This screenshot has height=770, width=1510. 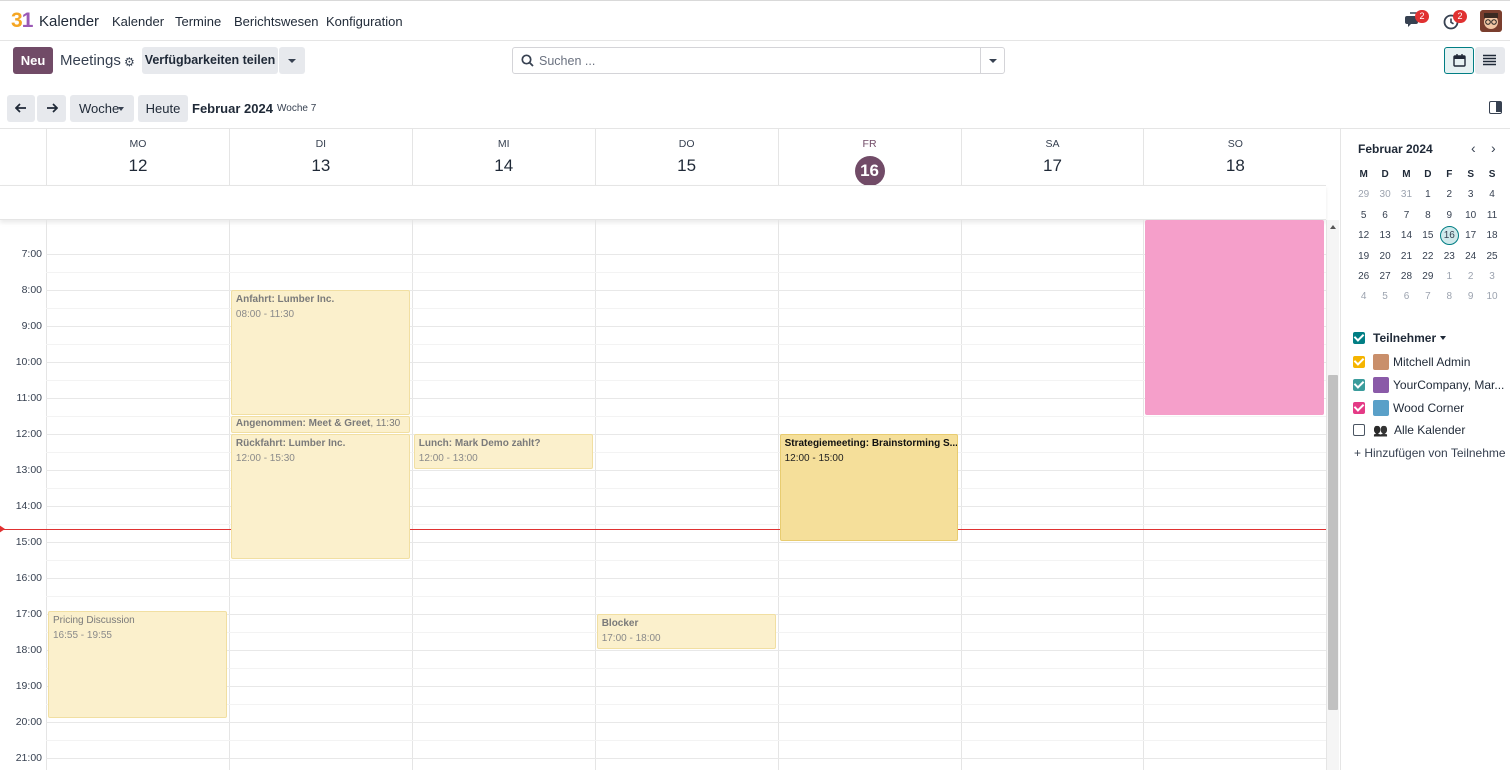 I want to click on day-number: 15, so click(x=687, y=165).